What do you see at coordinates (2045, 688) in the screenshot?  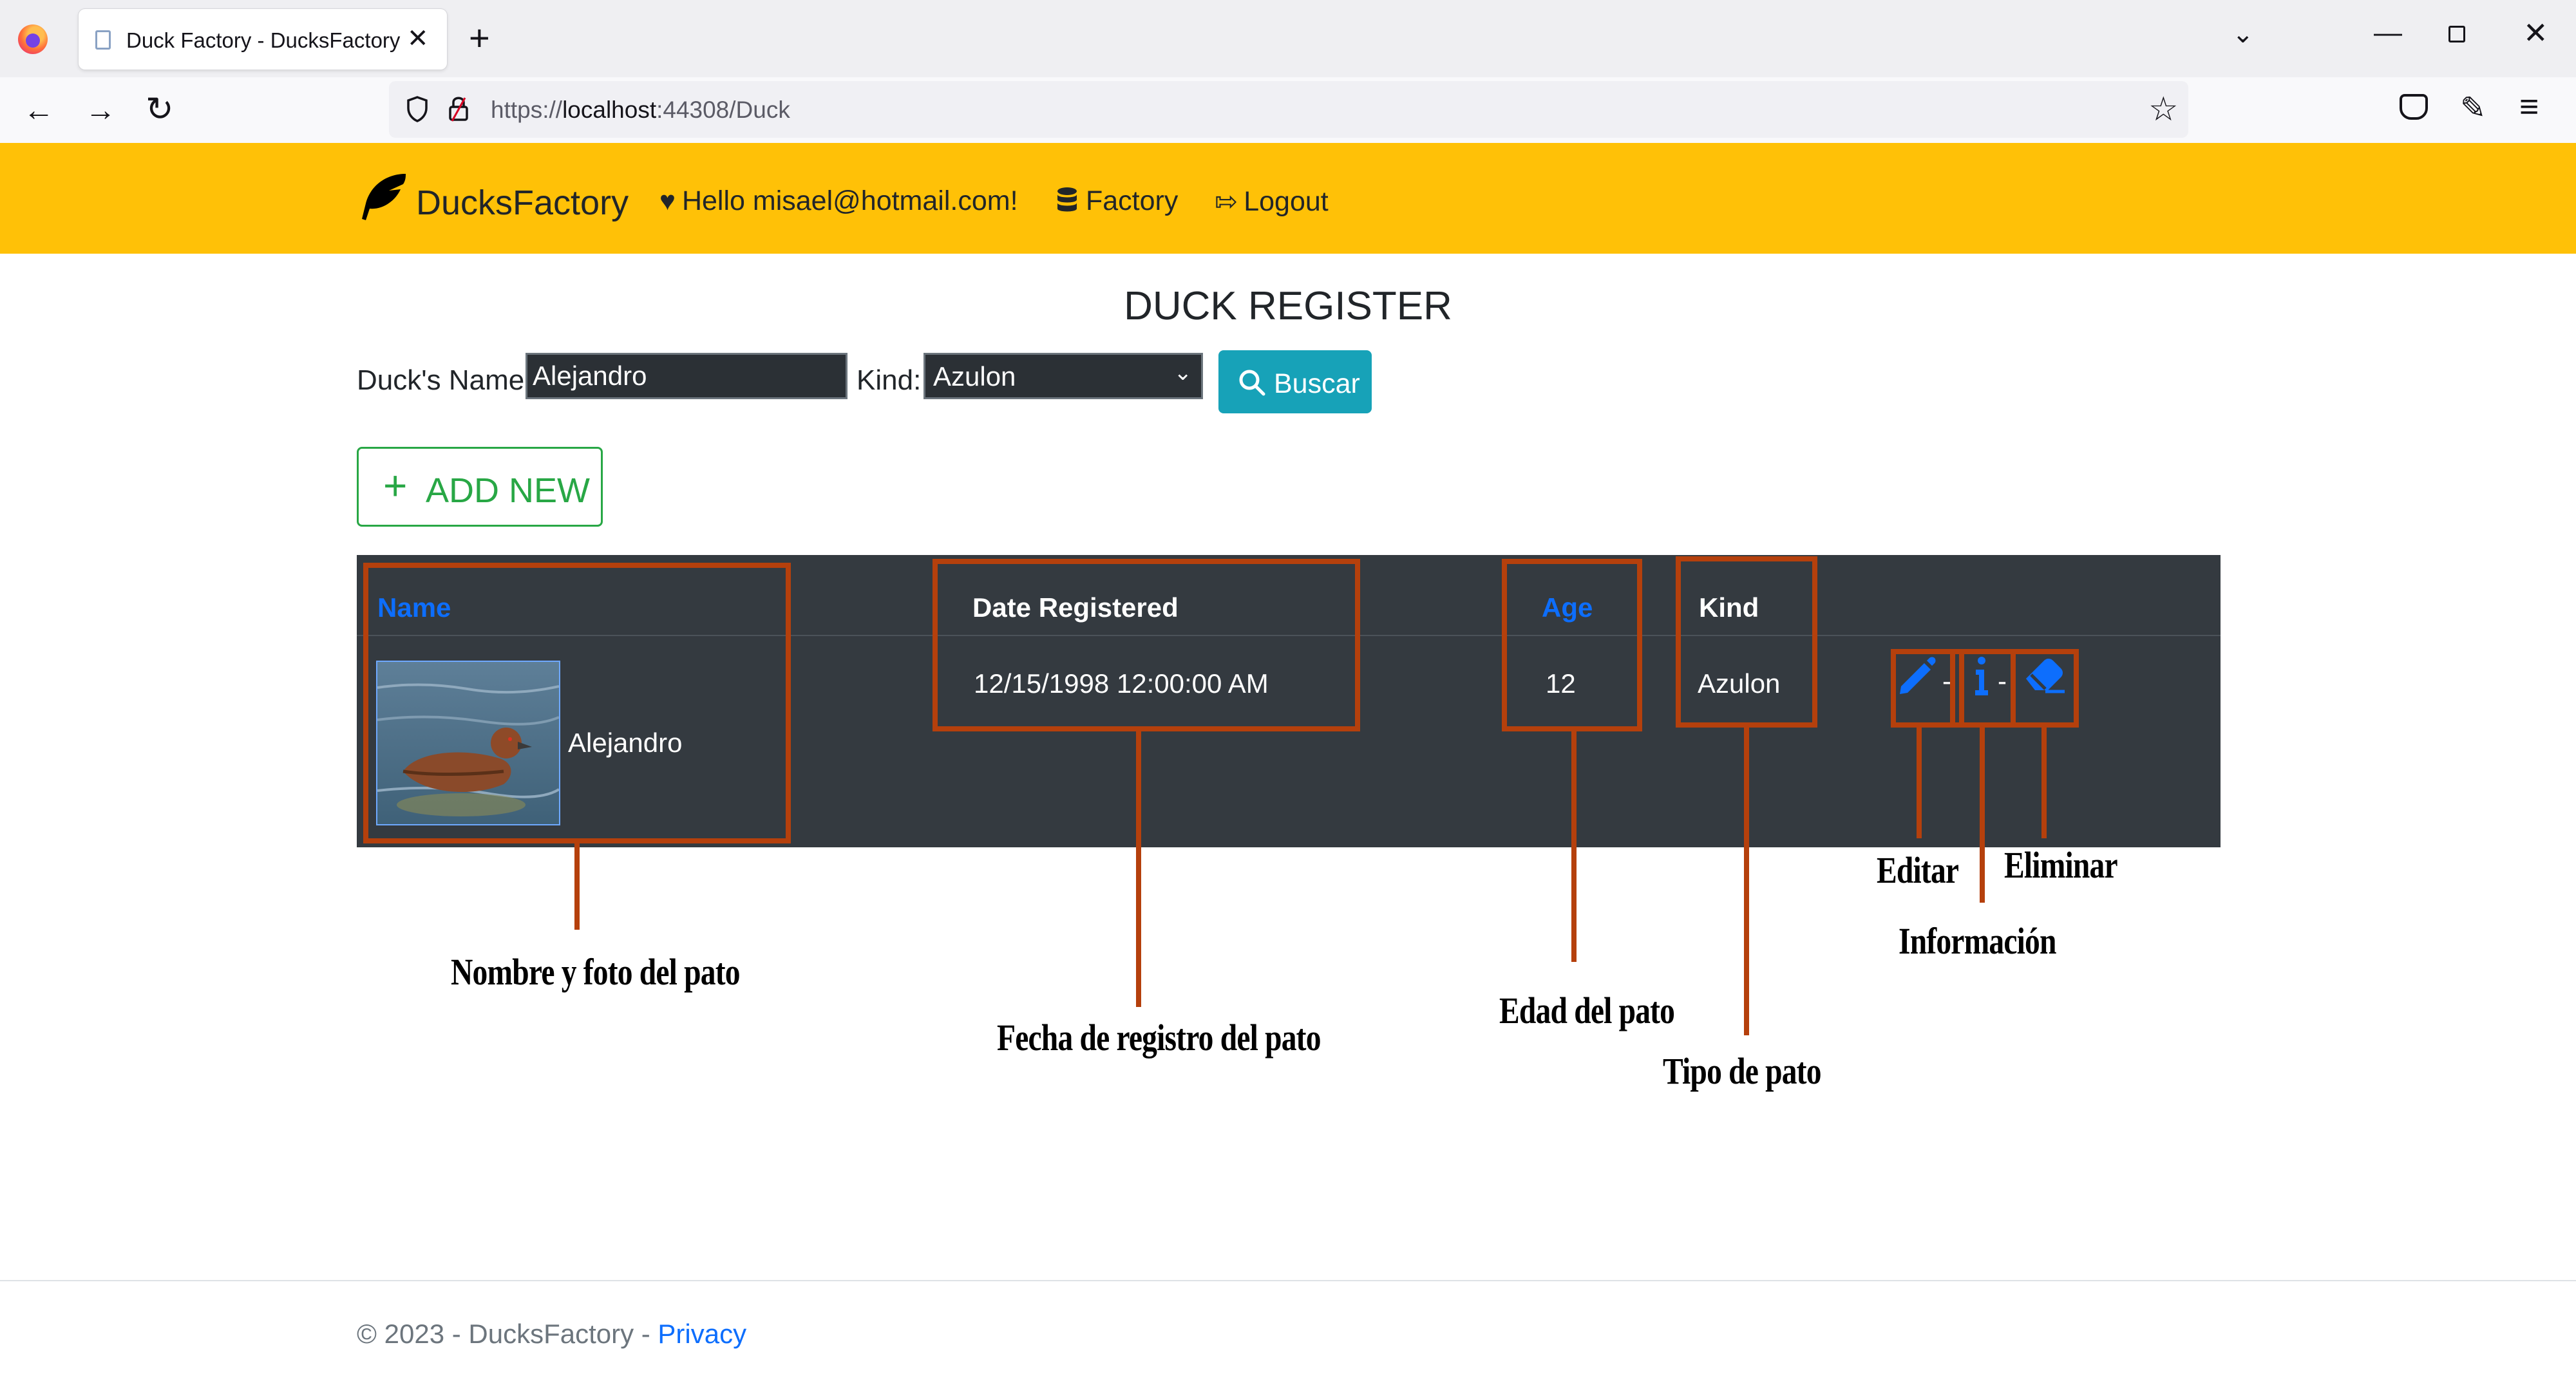 I see `annotation-box-delete` at bounding box center [2045, 688].